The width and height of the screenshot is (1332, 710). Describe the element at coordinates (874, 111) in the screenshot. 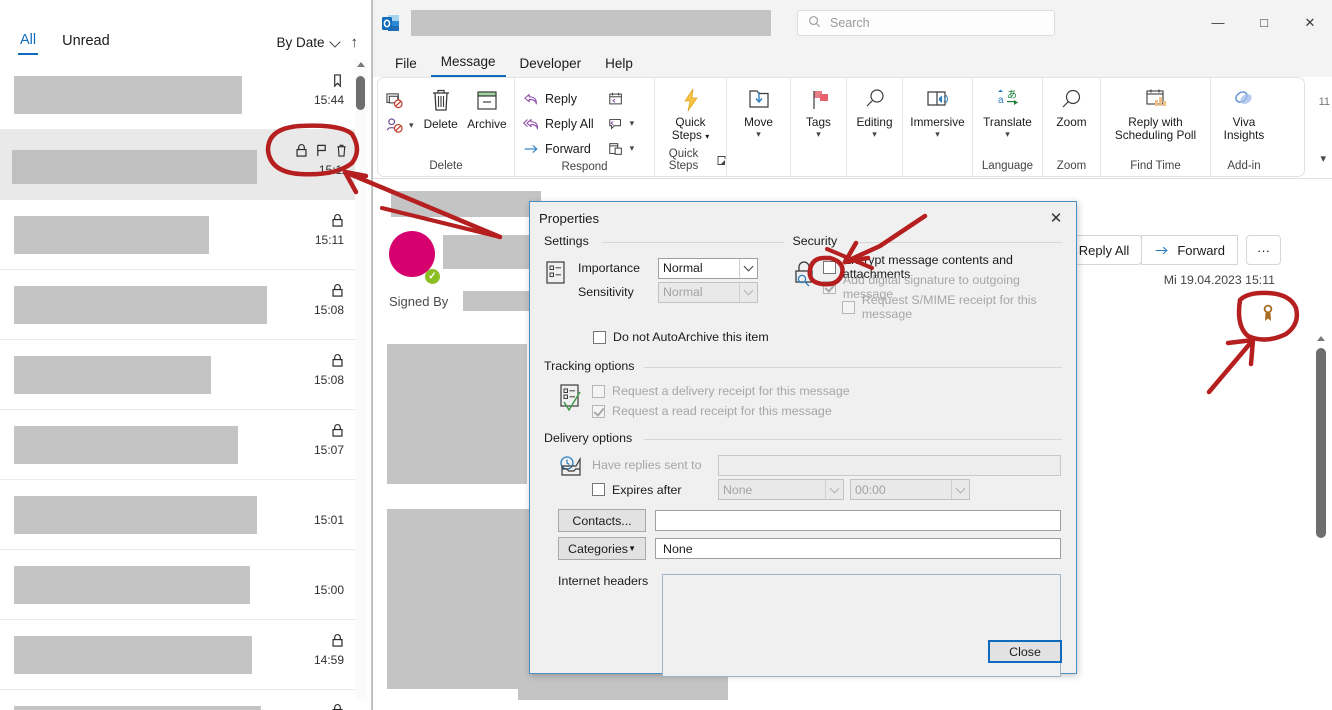

I see `editing-button: Editing ▾` at that location.